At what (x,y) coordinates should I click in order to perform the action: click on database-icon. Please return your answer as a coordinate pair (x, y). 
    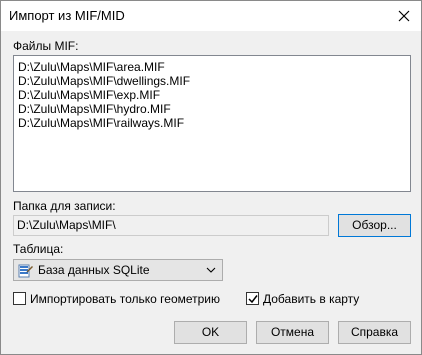
    Looking at the image, I should click on (25, 271).